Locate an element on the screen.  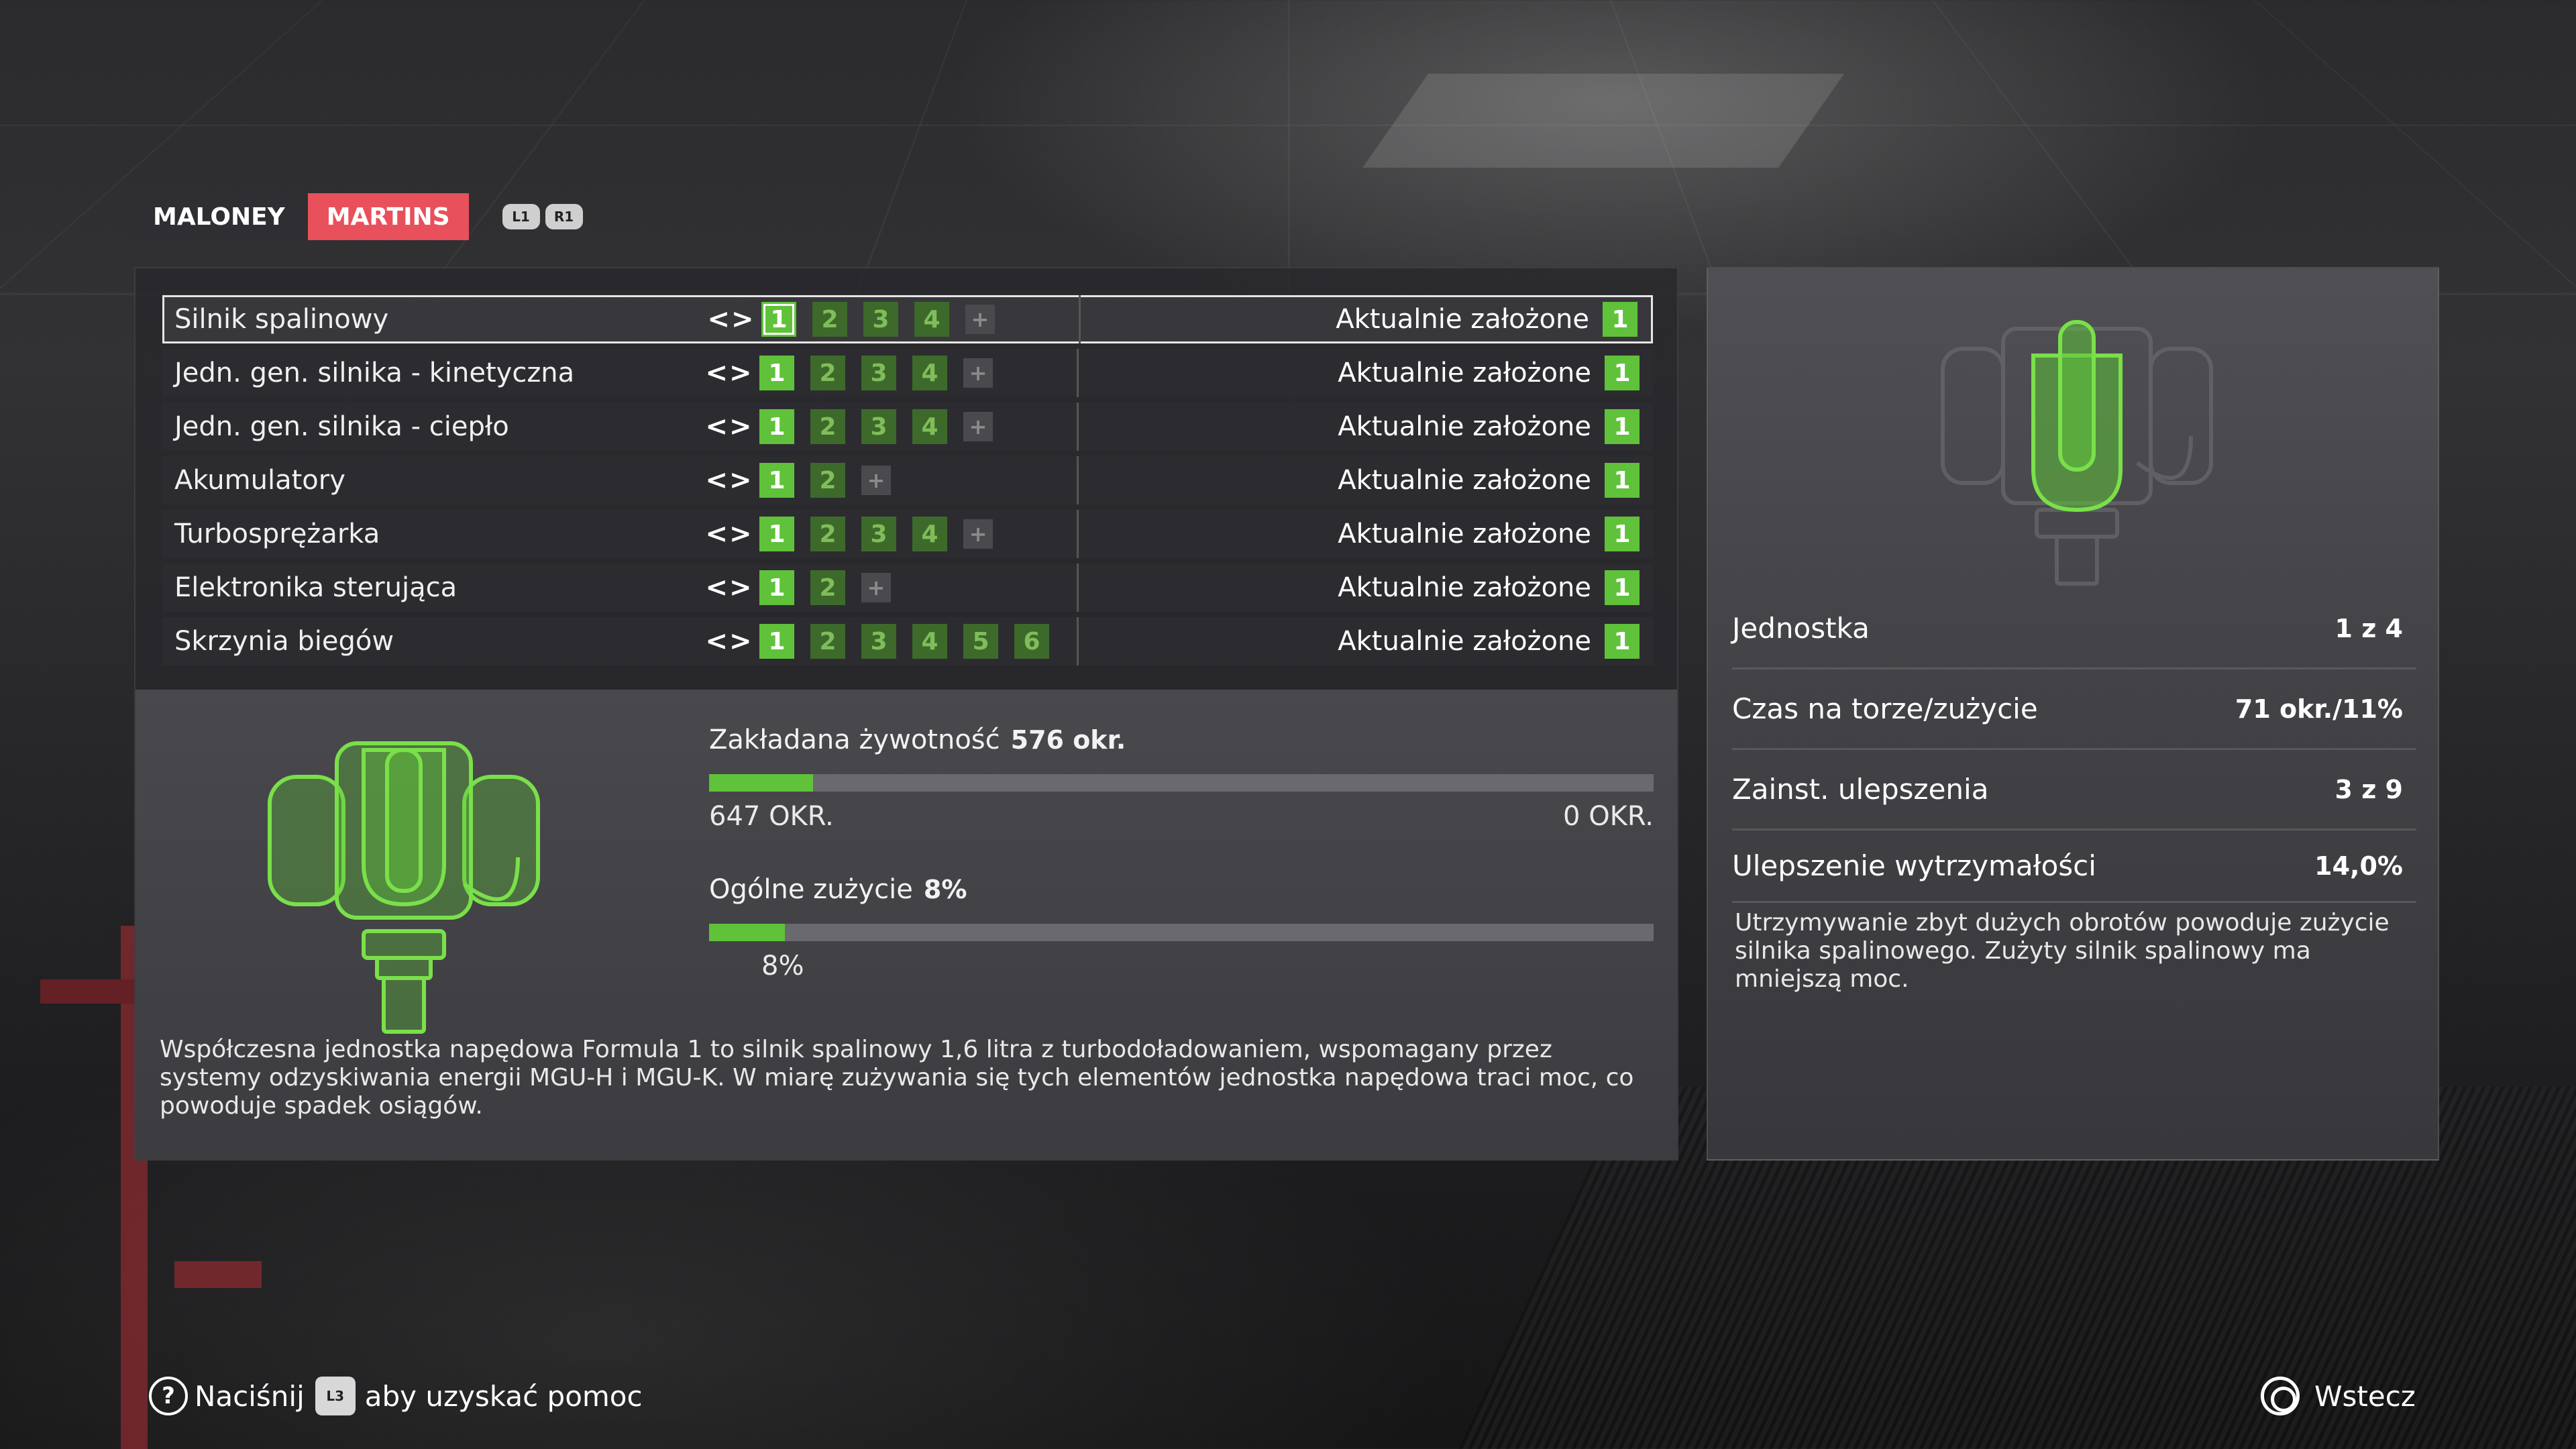
ice-engine-icon is located at coordinates (404, 887).